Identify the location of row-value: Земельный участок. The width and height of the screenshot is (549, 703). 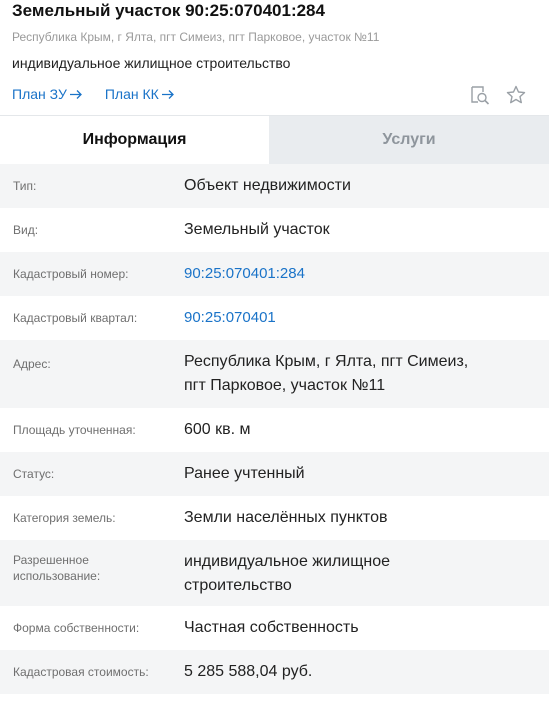
(257, 229).